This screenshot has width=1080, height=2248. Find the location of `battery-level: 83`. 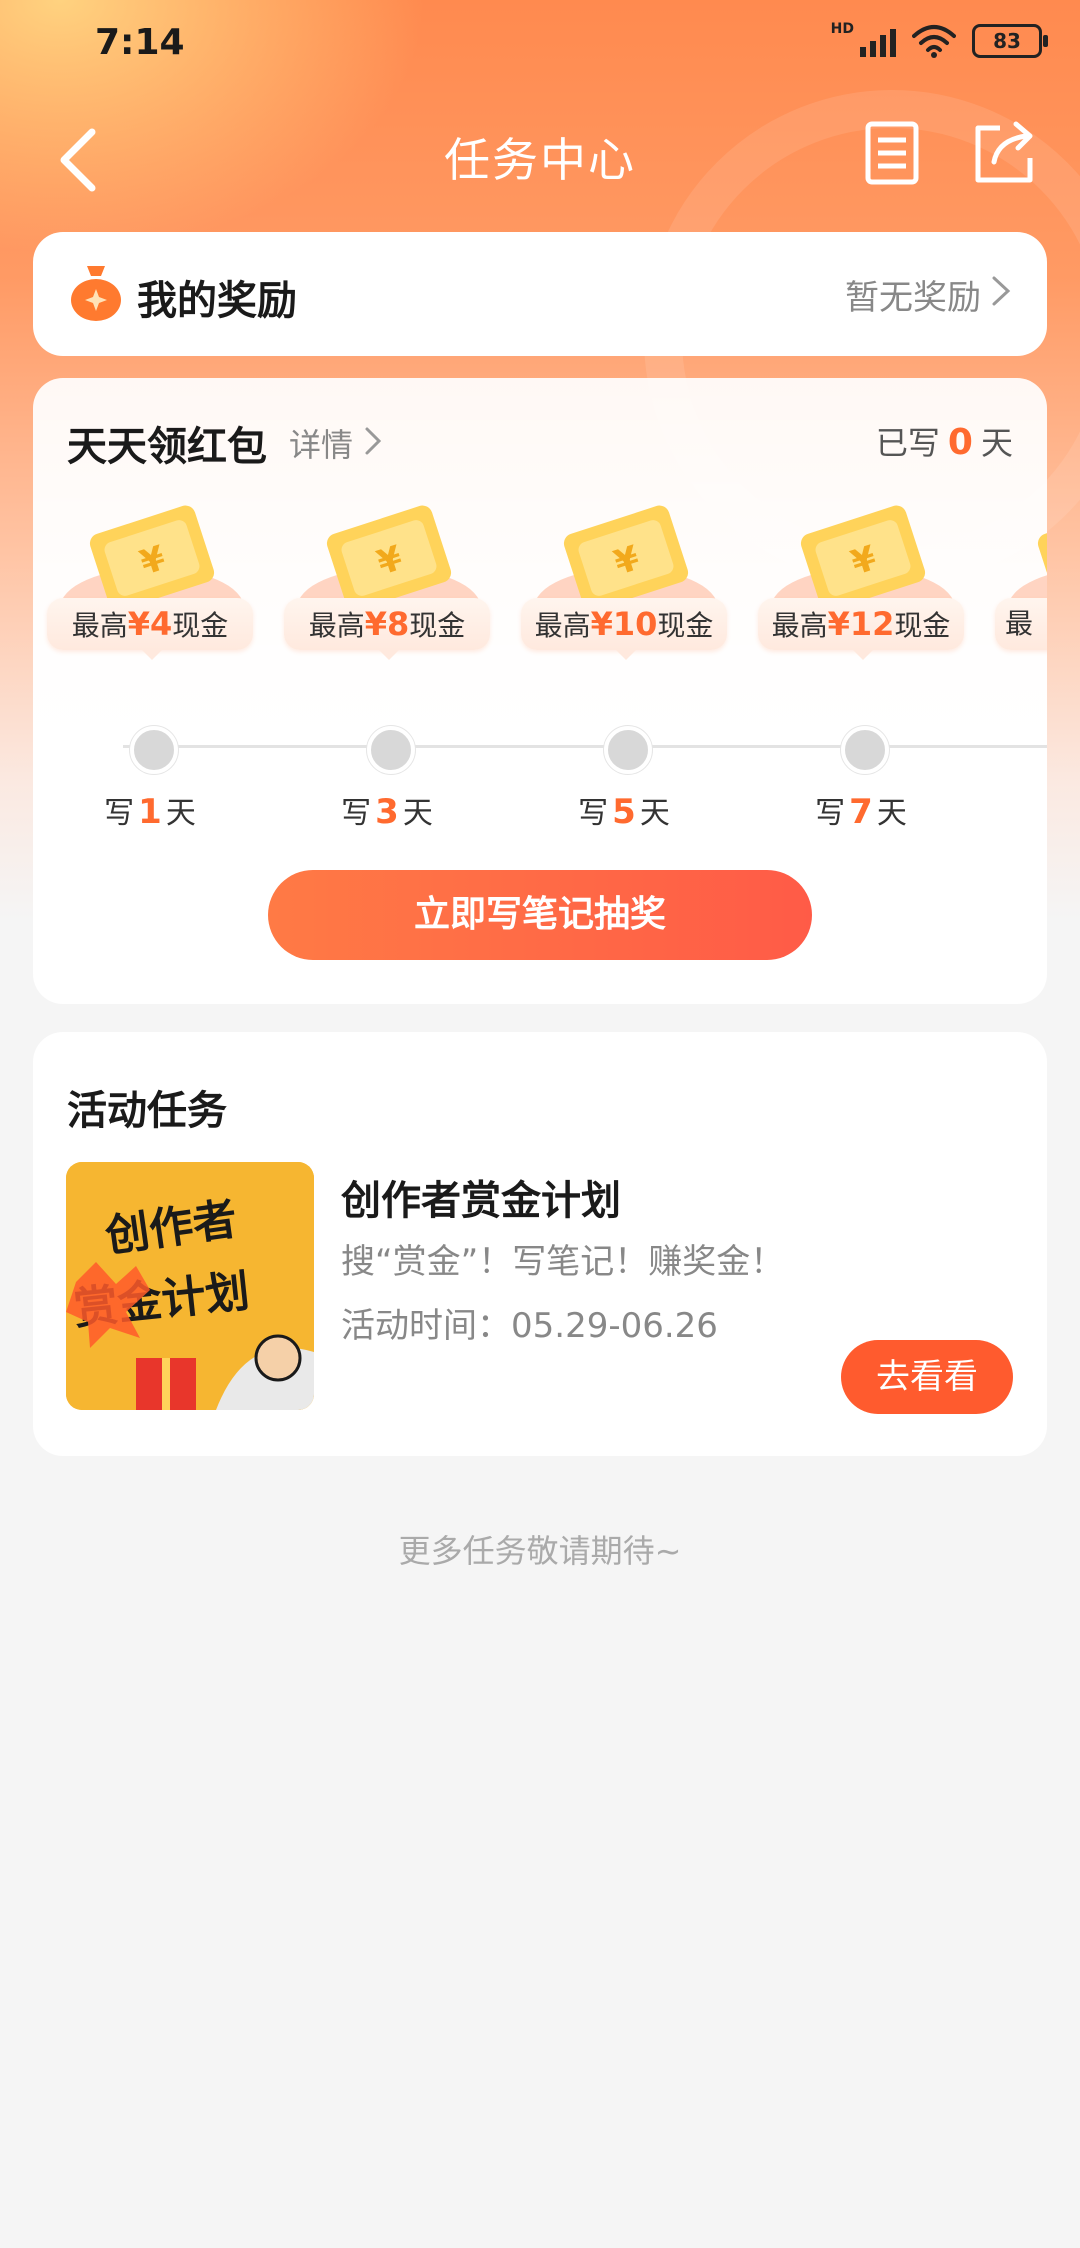

battery-level: 83 is located at coordinates (1007, 41).